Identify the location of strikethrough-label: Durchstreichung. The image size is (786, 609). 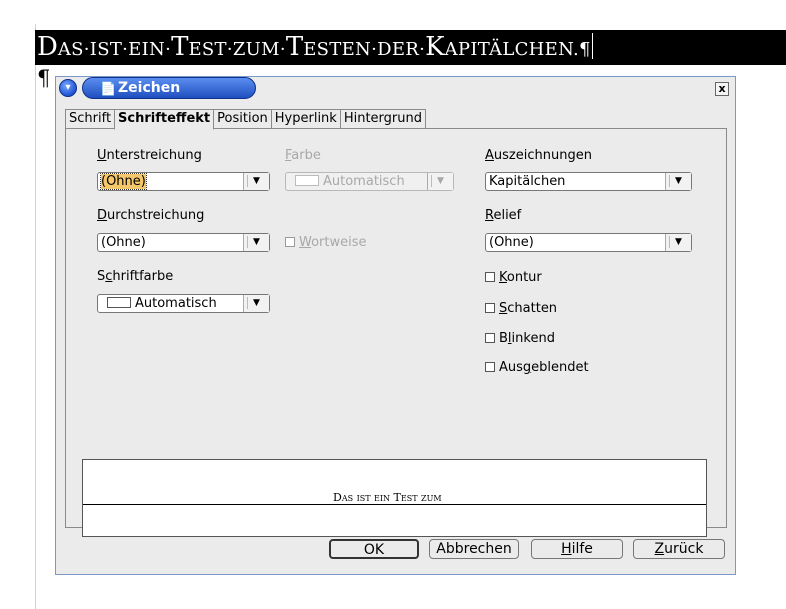
(151, 215).